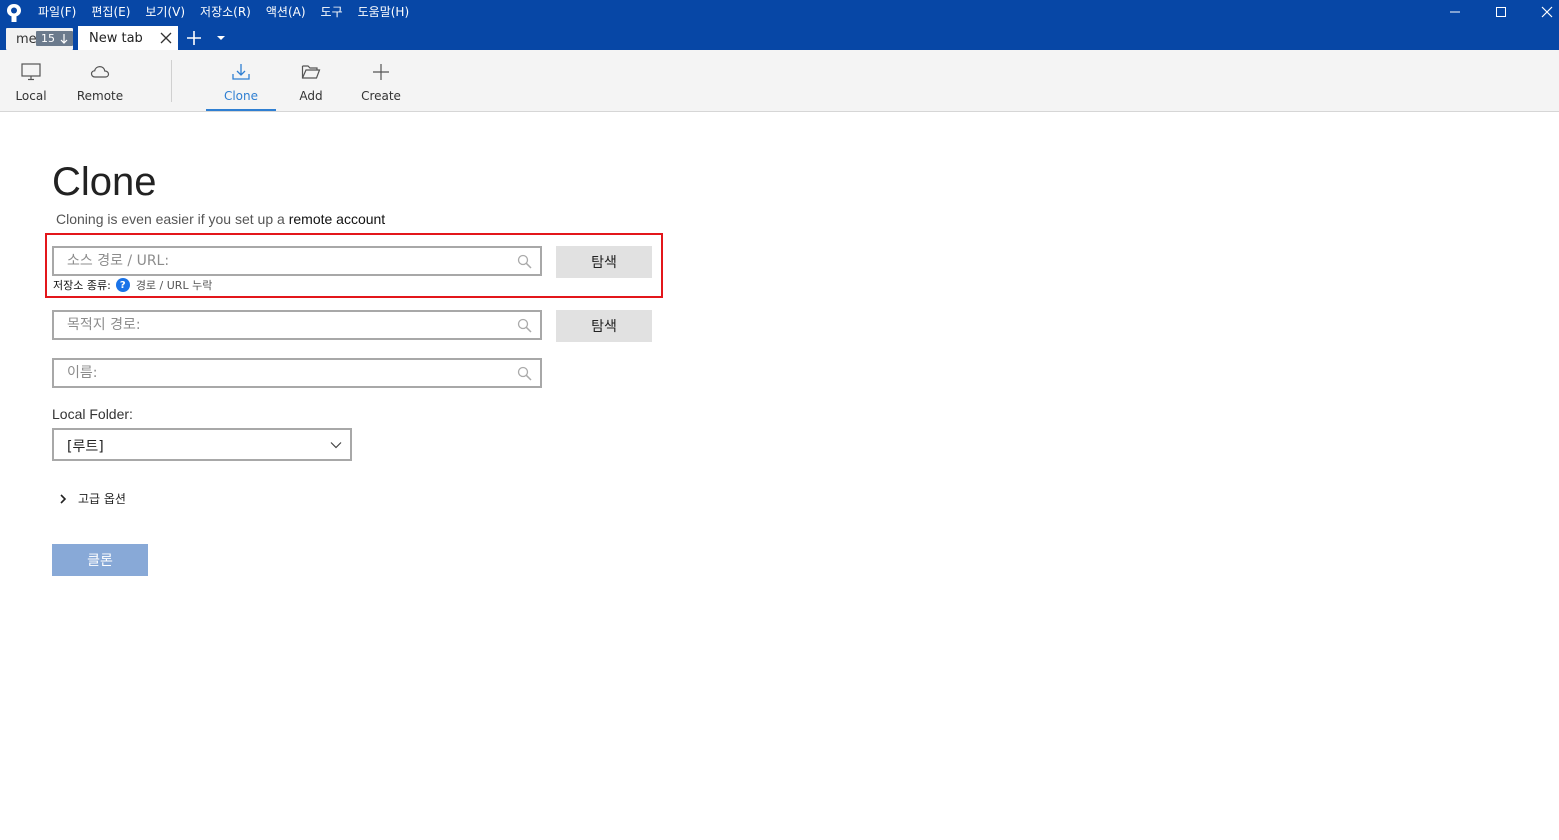 This screenshot has height=840, width=1559. What do you see at coordinates (64, 38) in the screenshot?
I see `arrow-down-icon` at bounding box center [64, 38].